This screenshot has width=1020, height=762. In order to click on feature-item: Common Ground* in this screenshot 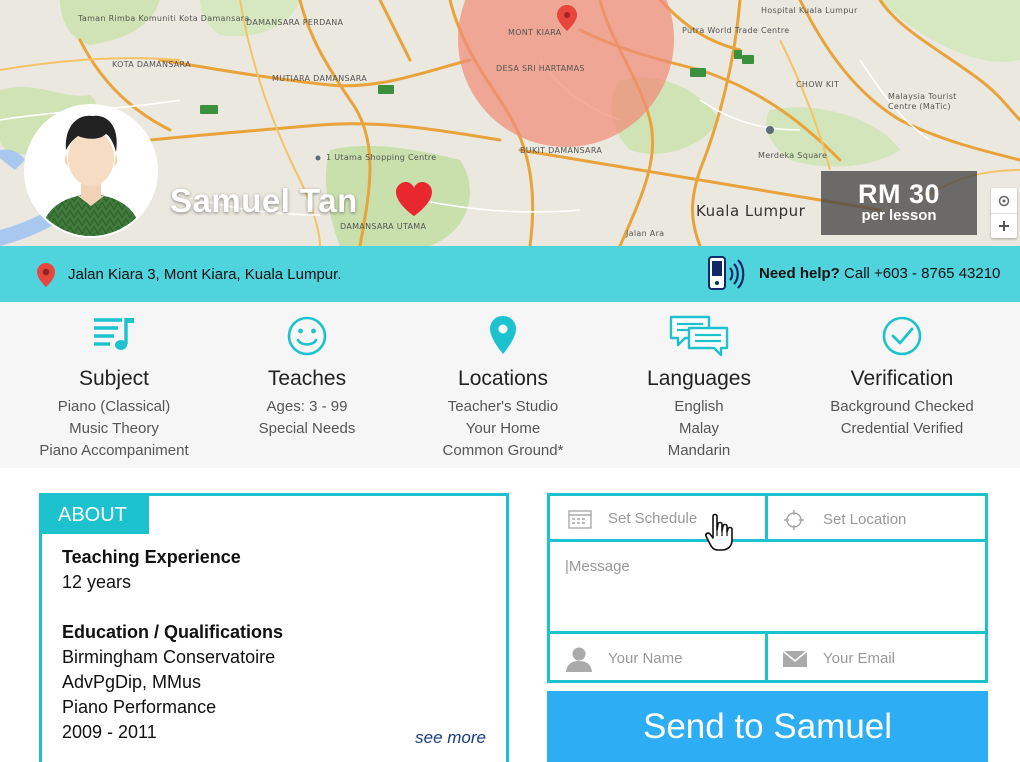, I will do `click(503, 450)`.